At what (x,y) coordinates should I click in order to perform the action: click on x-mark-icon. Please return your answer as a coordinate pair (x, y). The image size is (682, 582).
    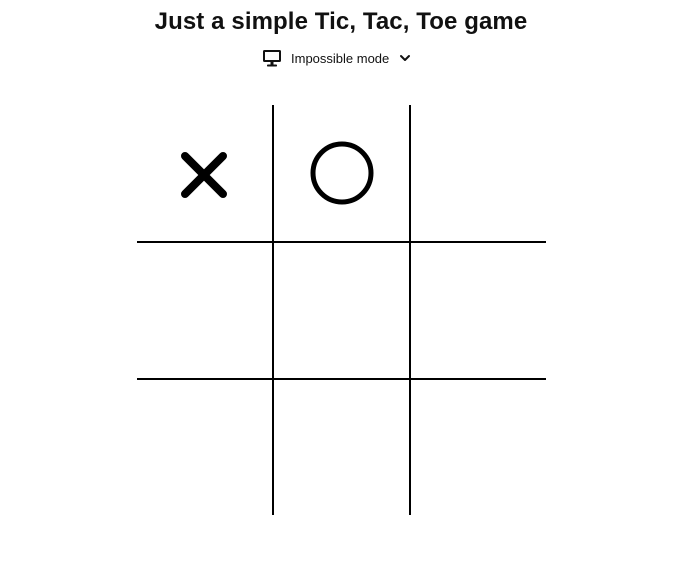
    Looking at the image, I should click on (204, 175).